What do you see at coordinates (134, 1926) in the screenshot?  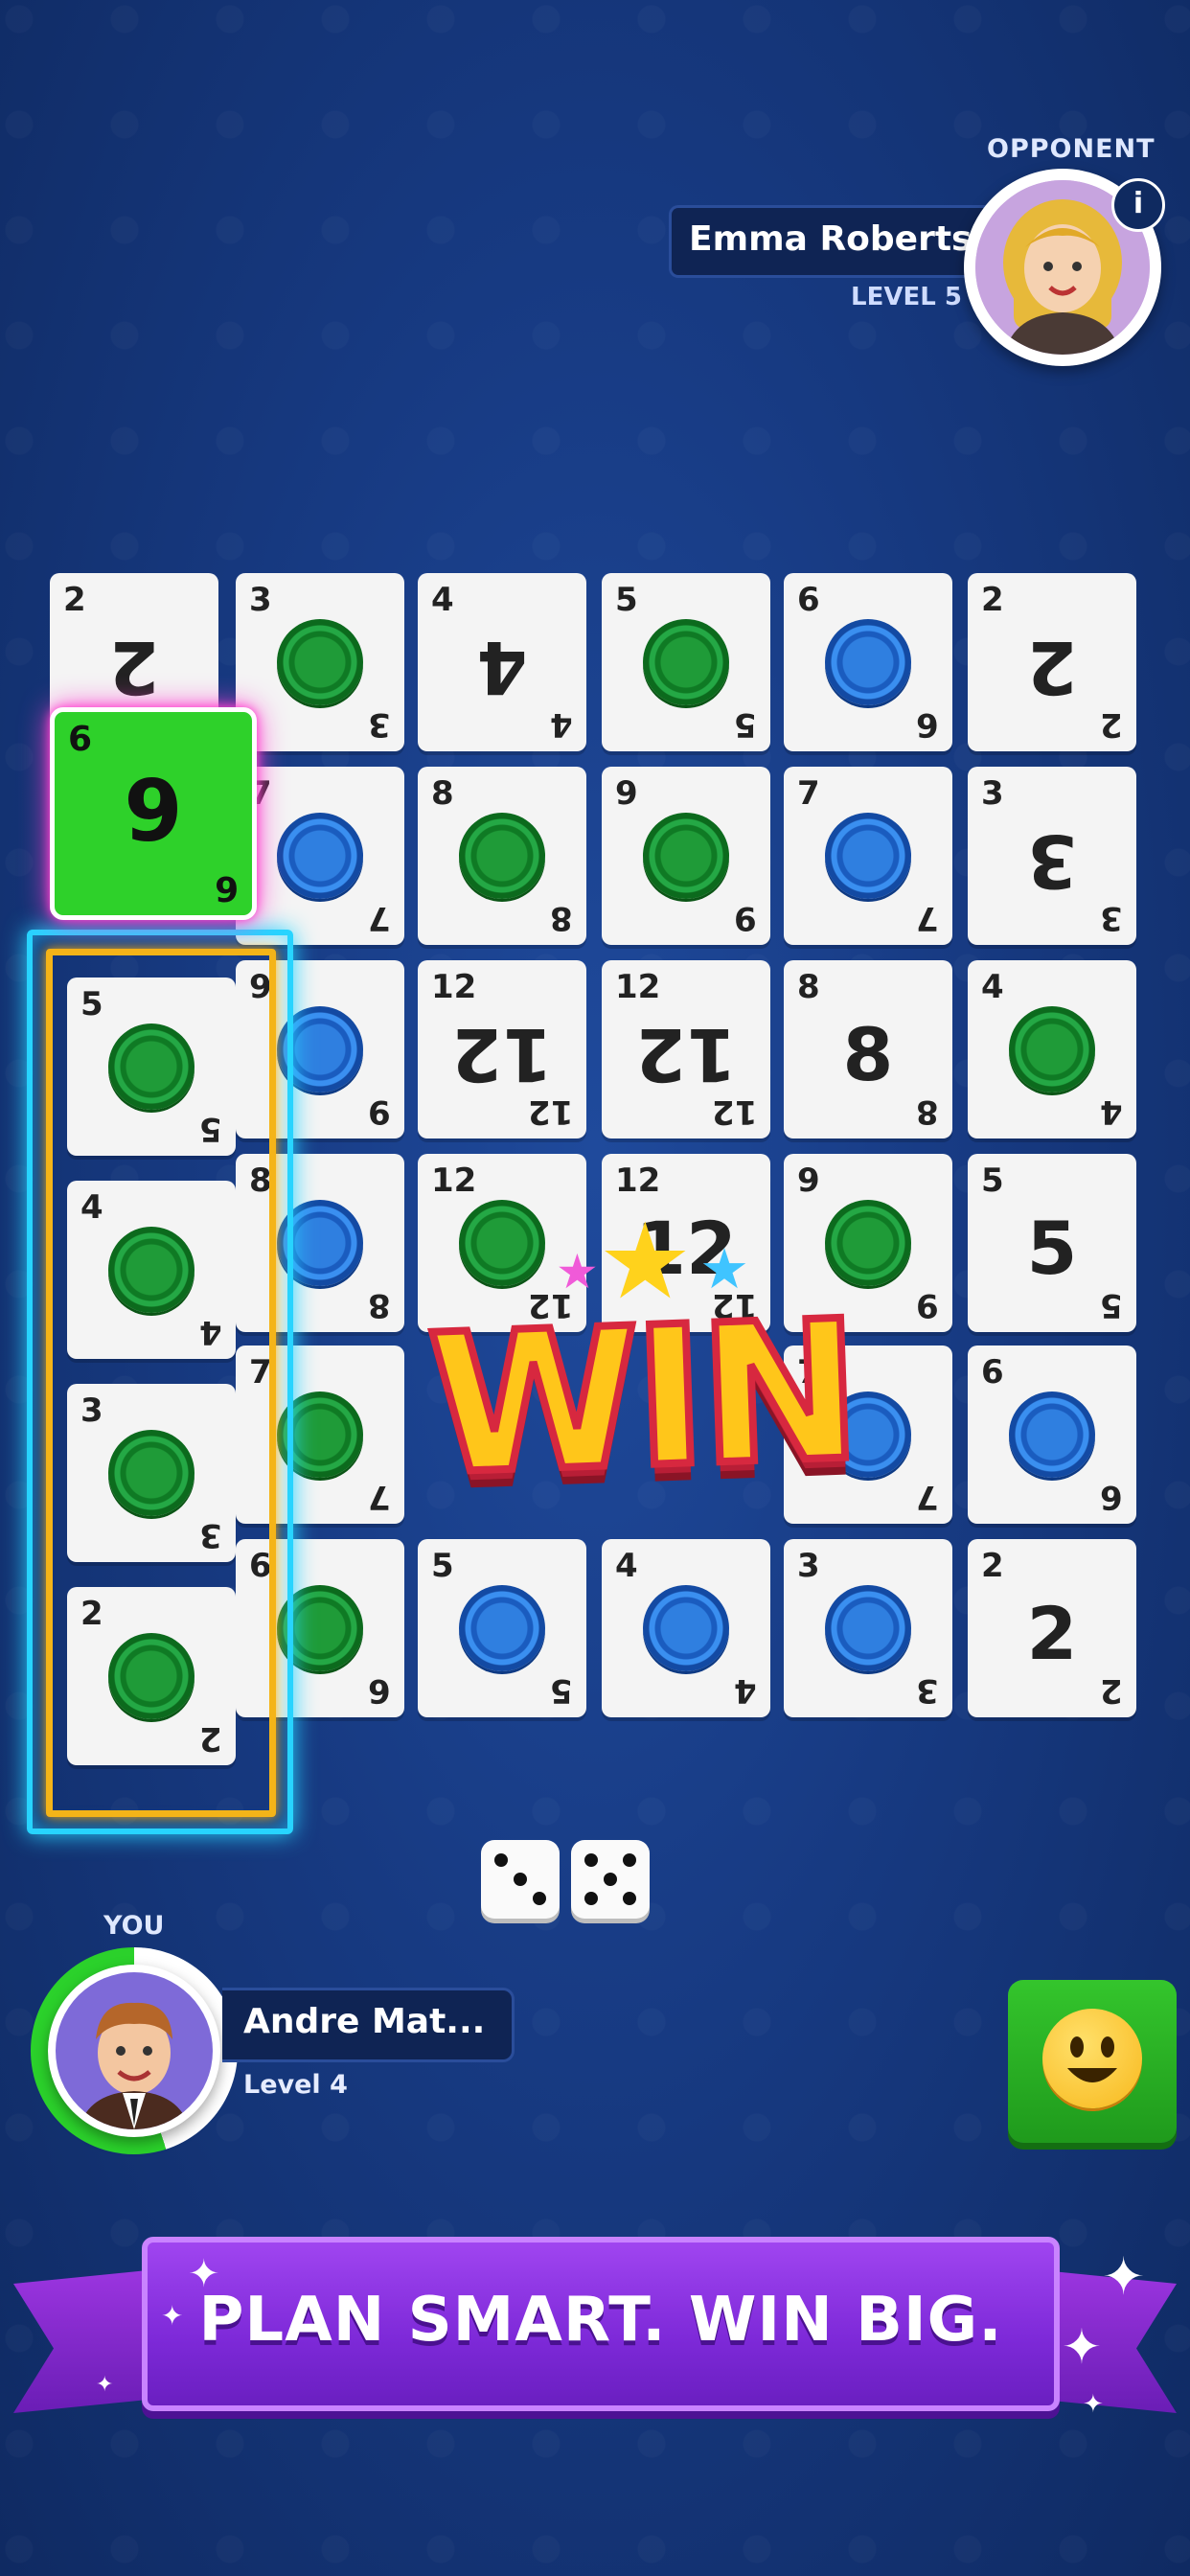 I see `player-label: YOU` at bounding box center [134, 1926].